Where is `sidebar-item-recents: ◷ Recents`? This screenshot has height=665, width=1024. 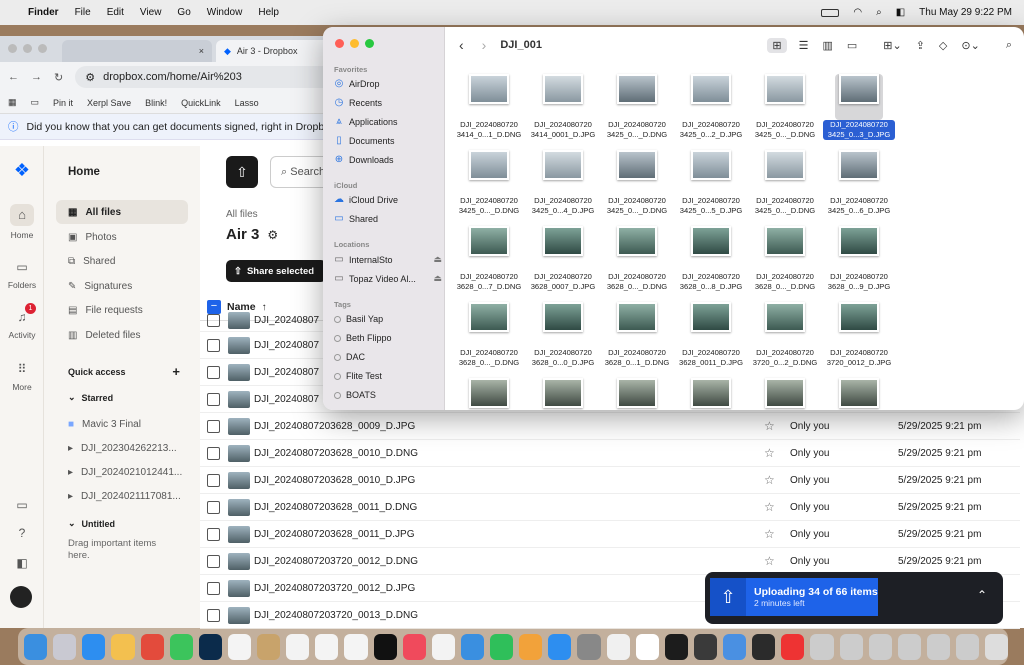
sidebar-item-recents: ◷ Recents is located at coordinates (388, 102).